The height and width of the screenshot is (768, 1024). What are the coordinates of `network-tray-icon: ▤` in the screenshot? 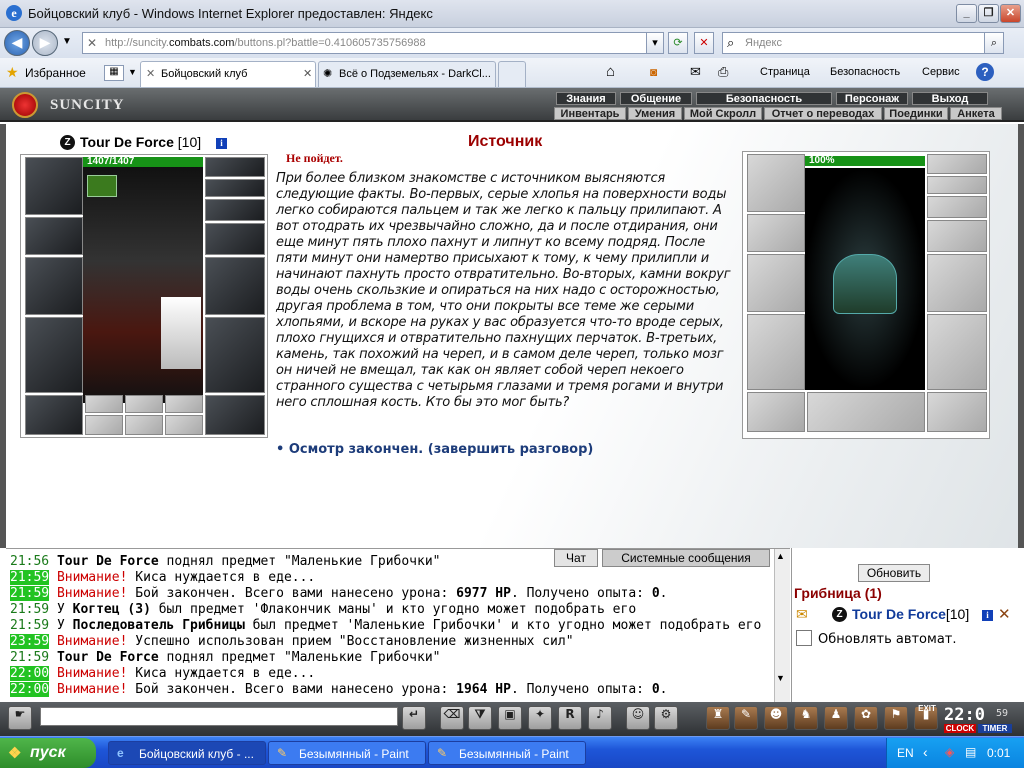 It's located at (970, 752).